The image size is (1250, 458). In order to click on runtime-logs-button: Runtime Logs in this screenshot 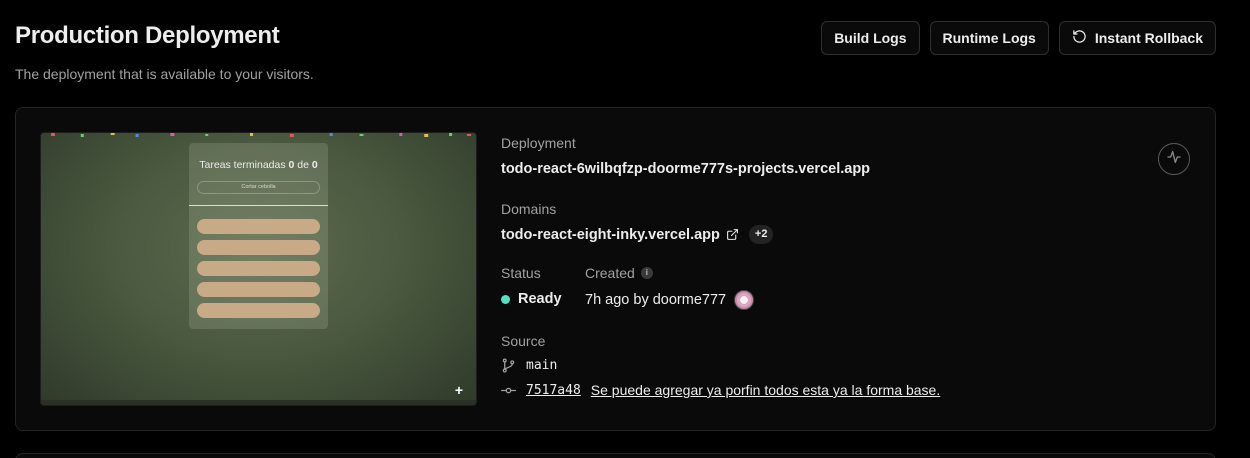, I will do `click(989, 38)`.